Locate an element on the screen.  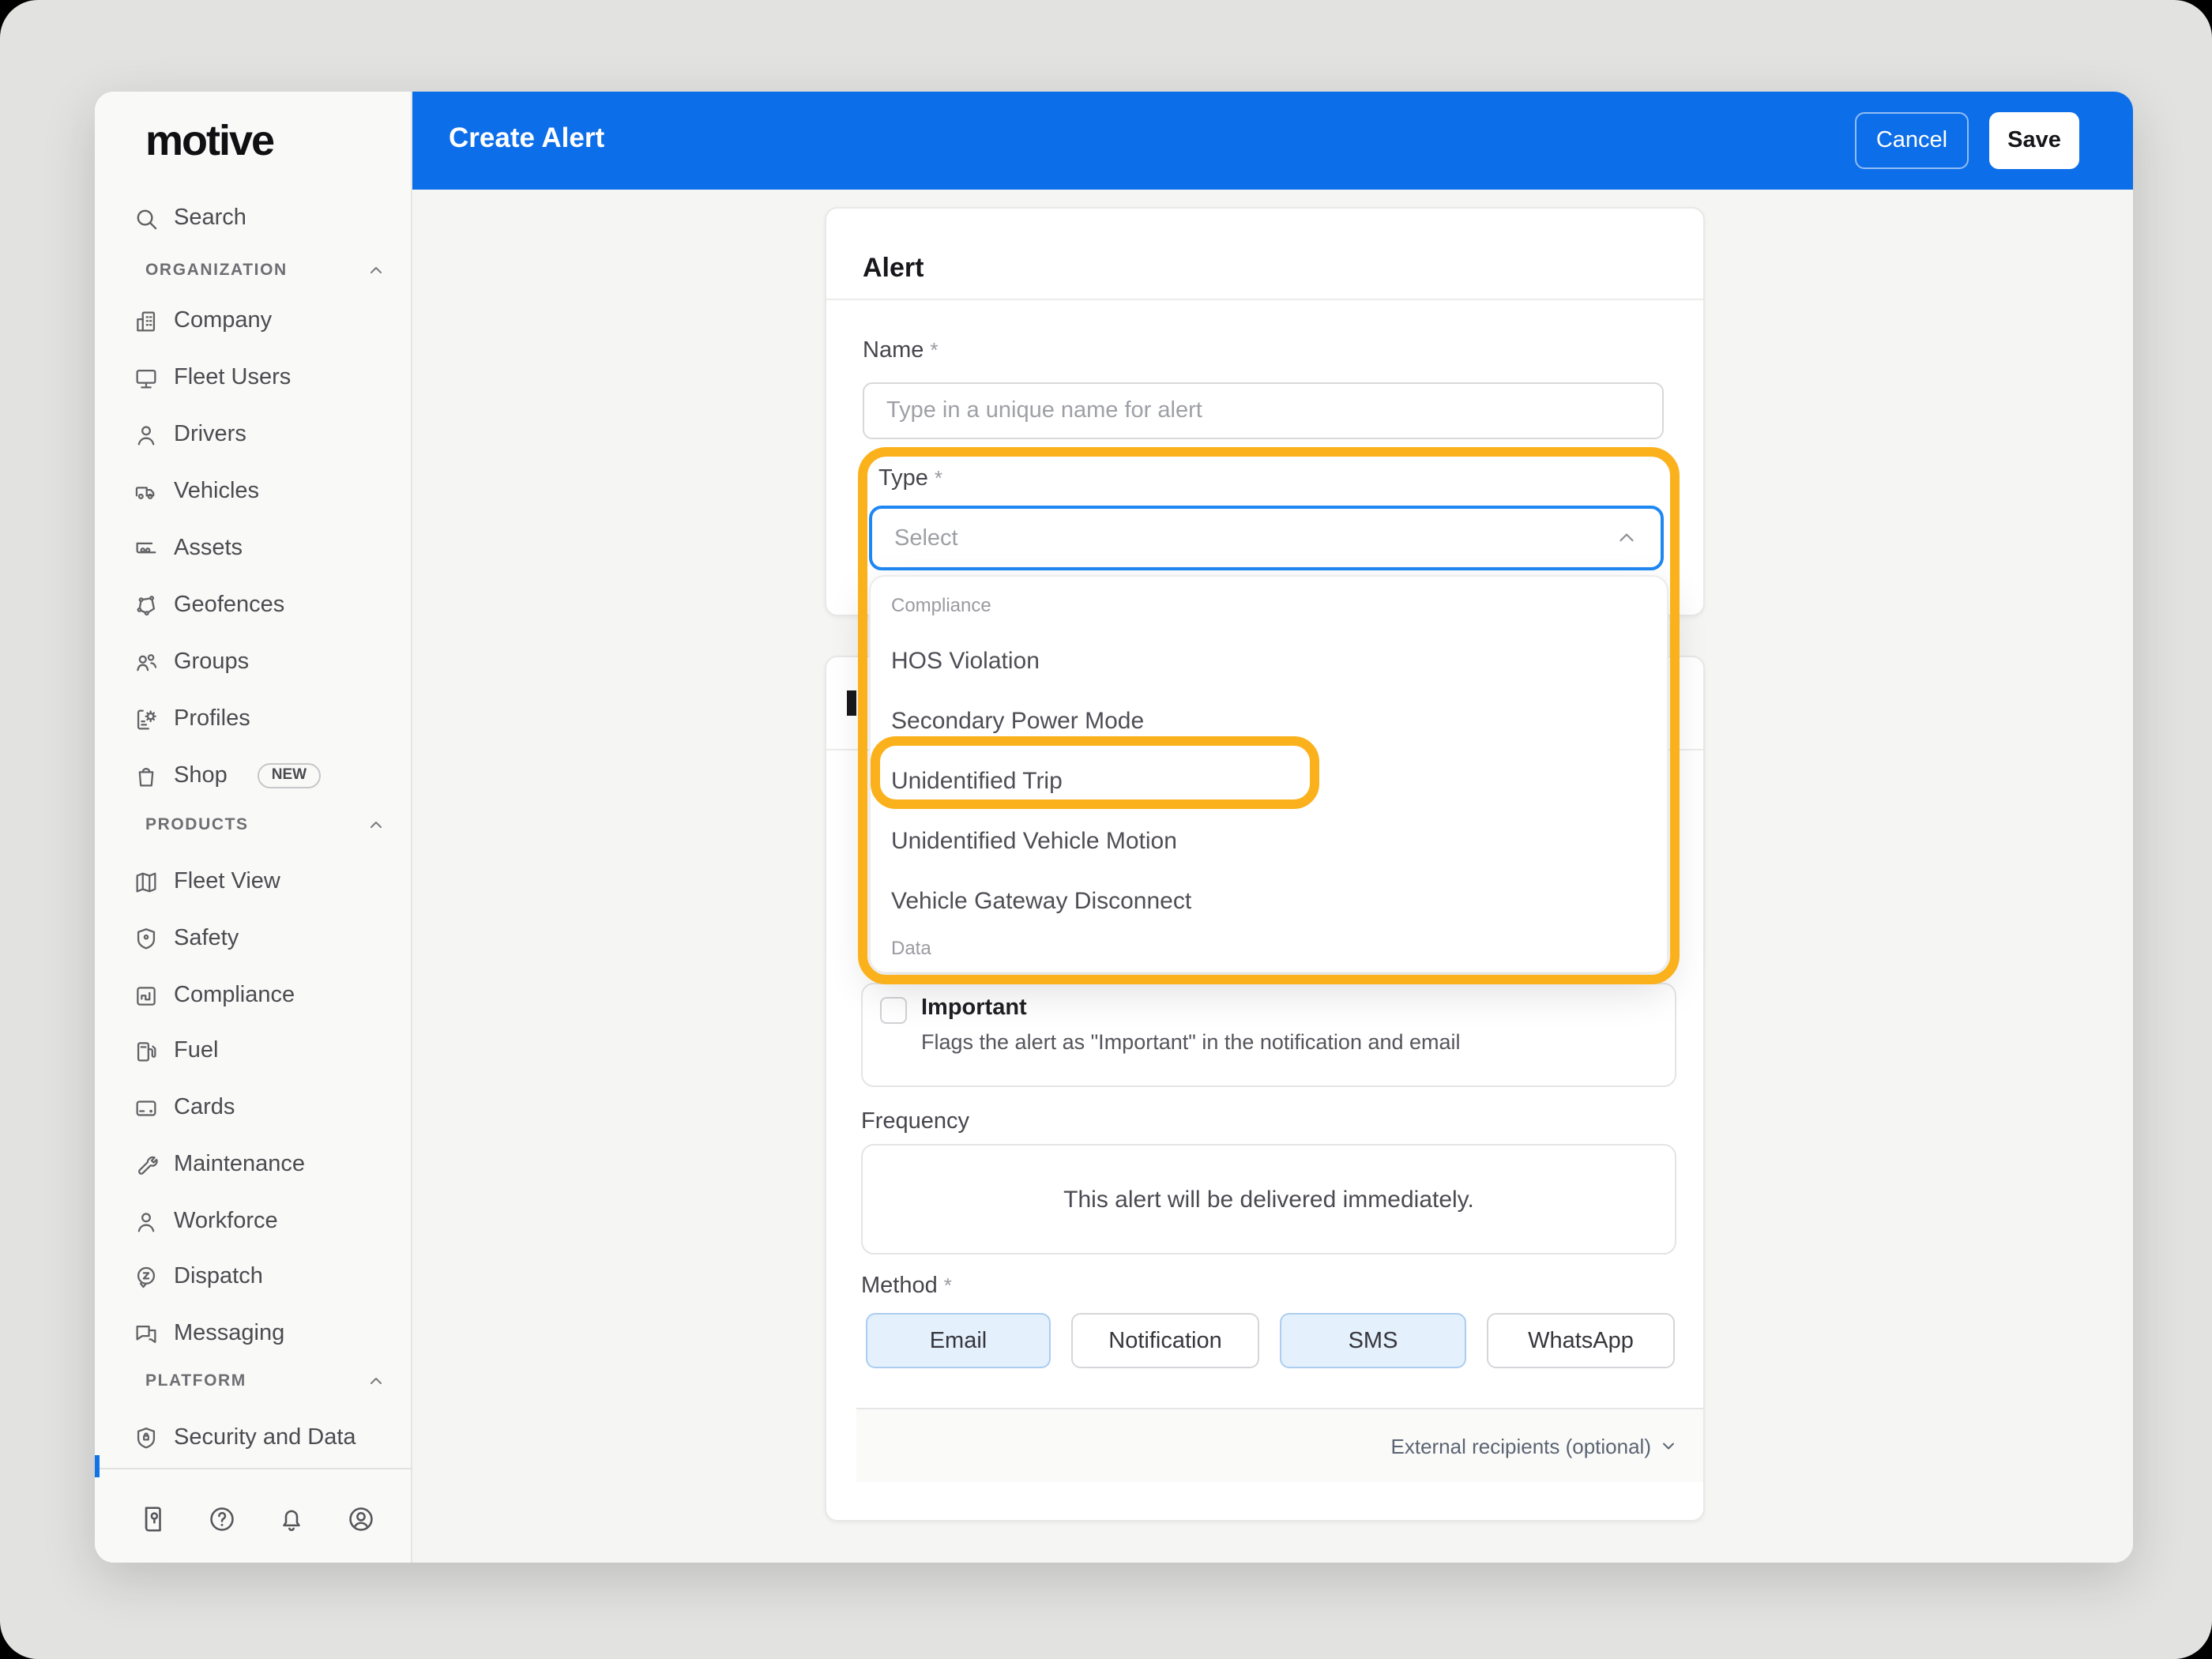
sidebar-item-label: Search is located at coordinates (210, 218).